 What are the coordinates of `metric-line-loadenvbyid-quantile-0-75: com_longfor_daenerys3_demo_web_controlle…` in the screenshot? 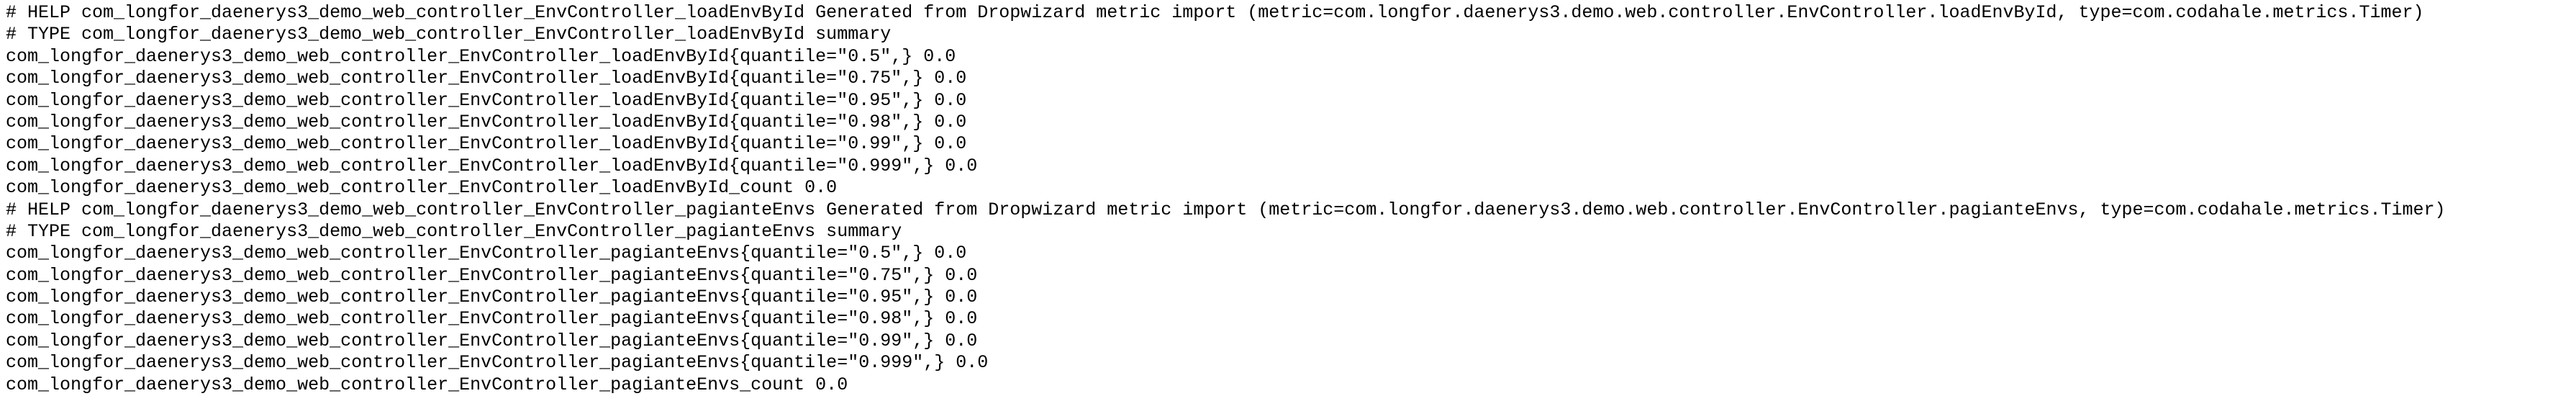 It's located at (486, 78).